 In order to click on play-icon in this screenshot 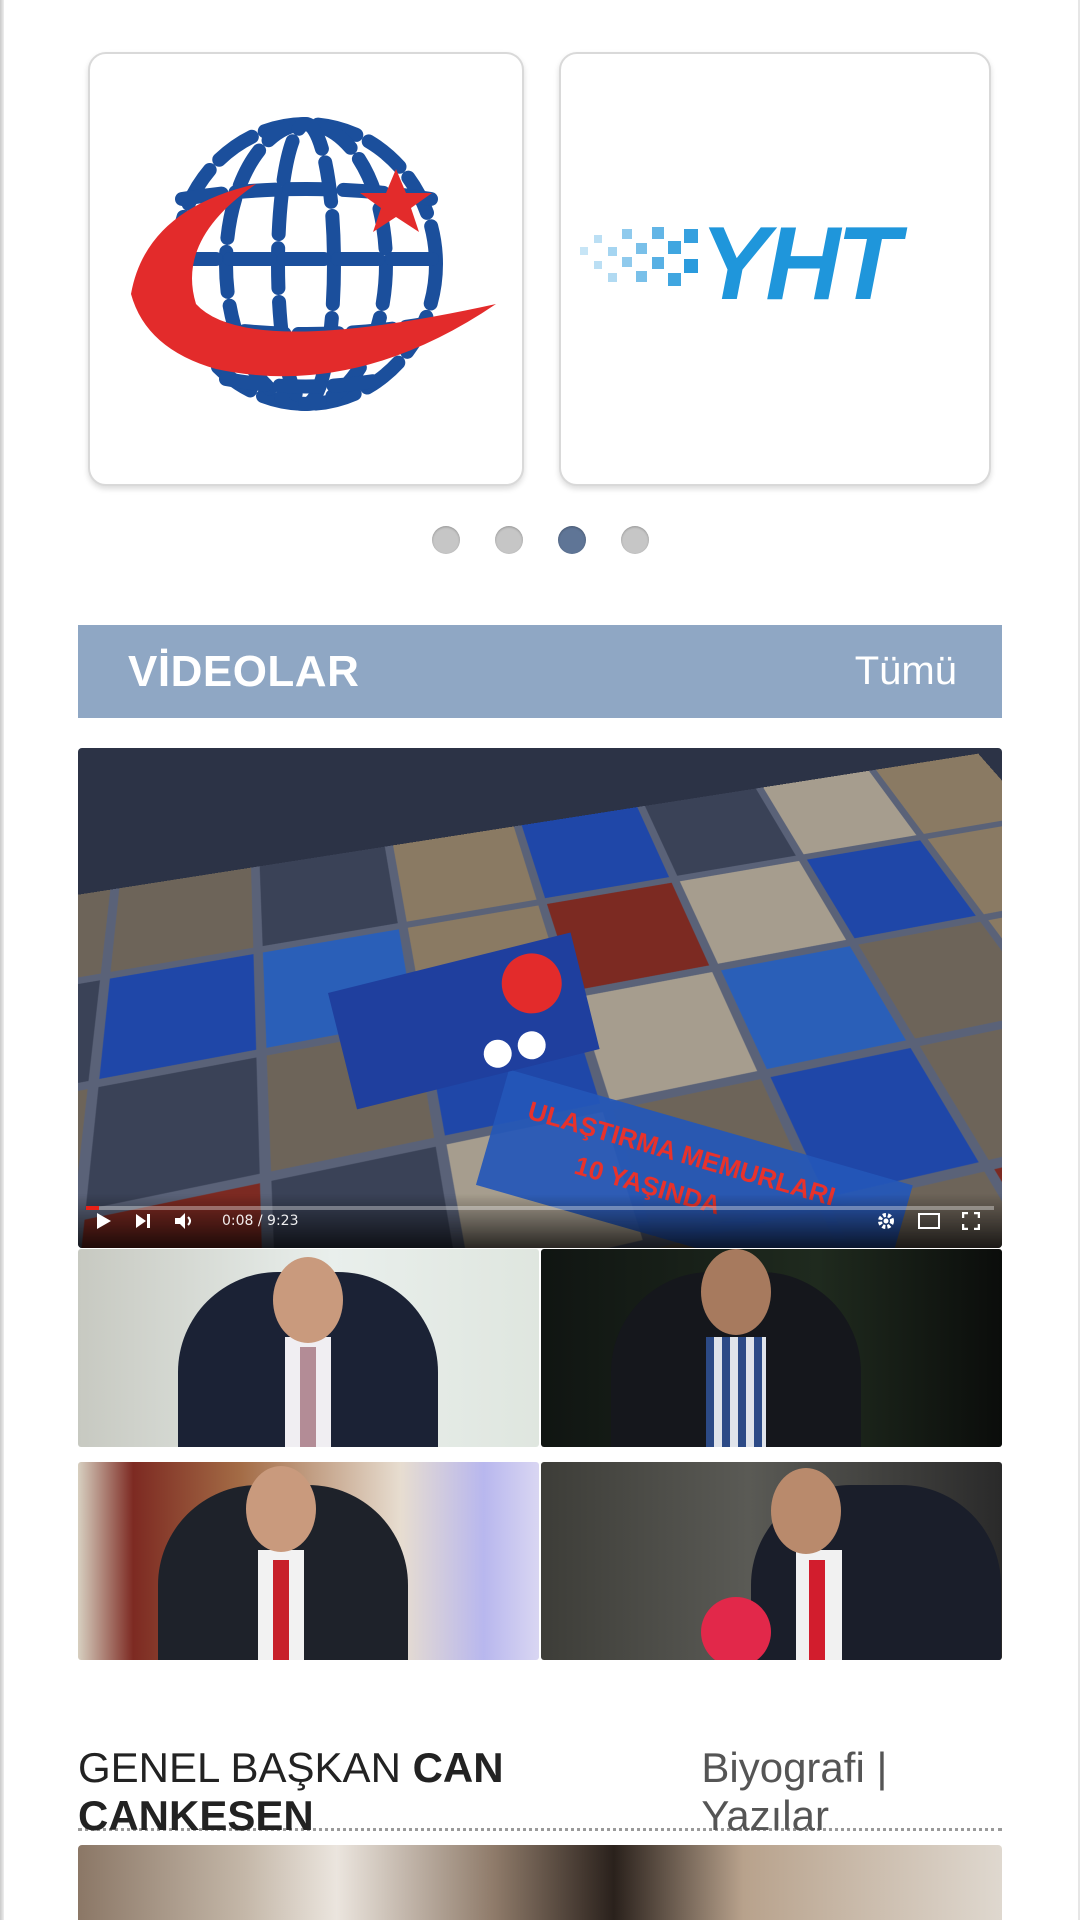, I will do `click(103, 1221)`.